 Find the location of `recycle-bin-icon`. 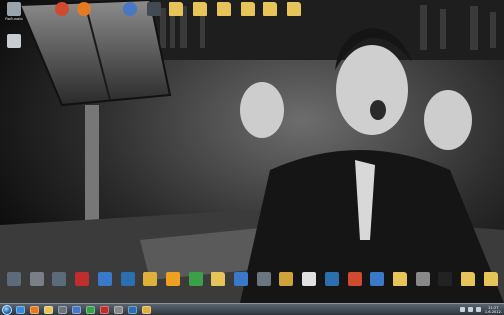

recycle-bin-icon is located at coordinates (14, 41).